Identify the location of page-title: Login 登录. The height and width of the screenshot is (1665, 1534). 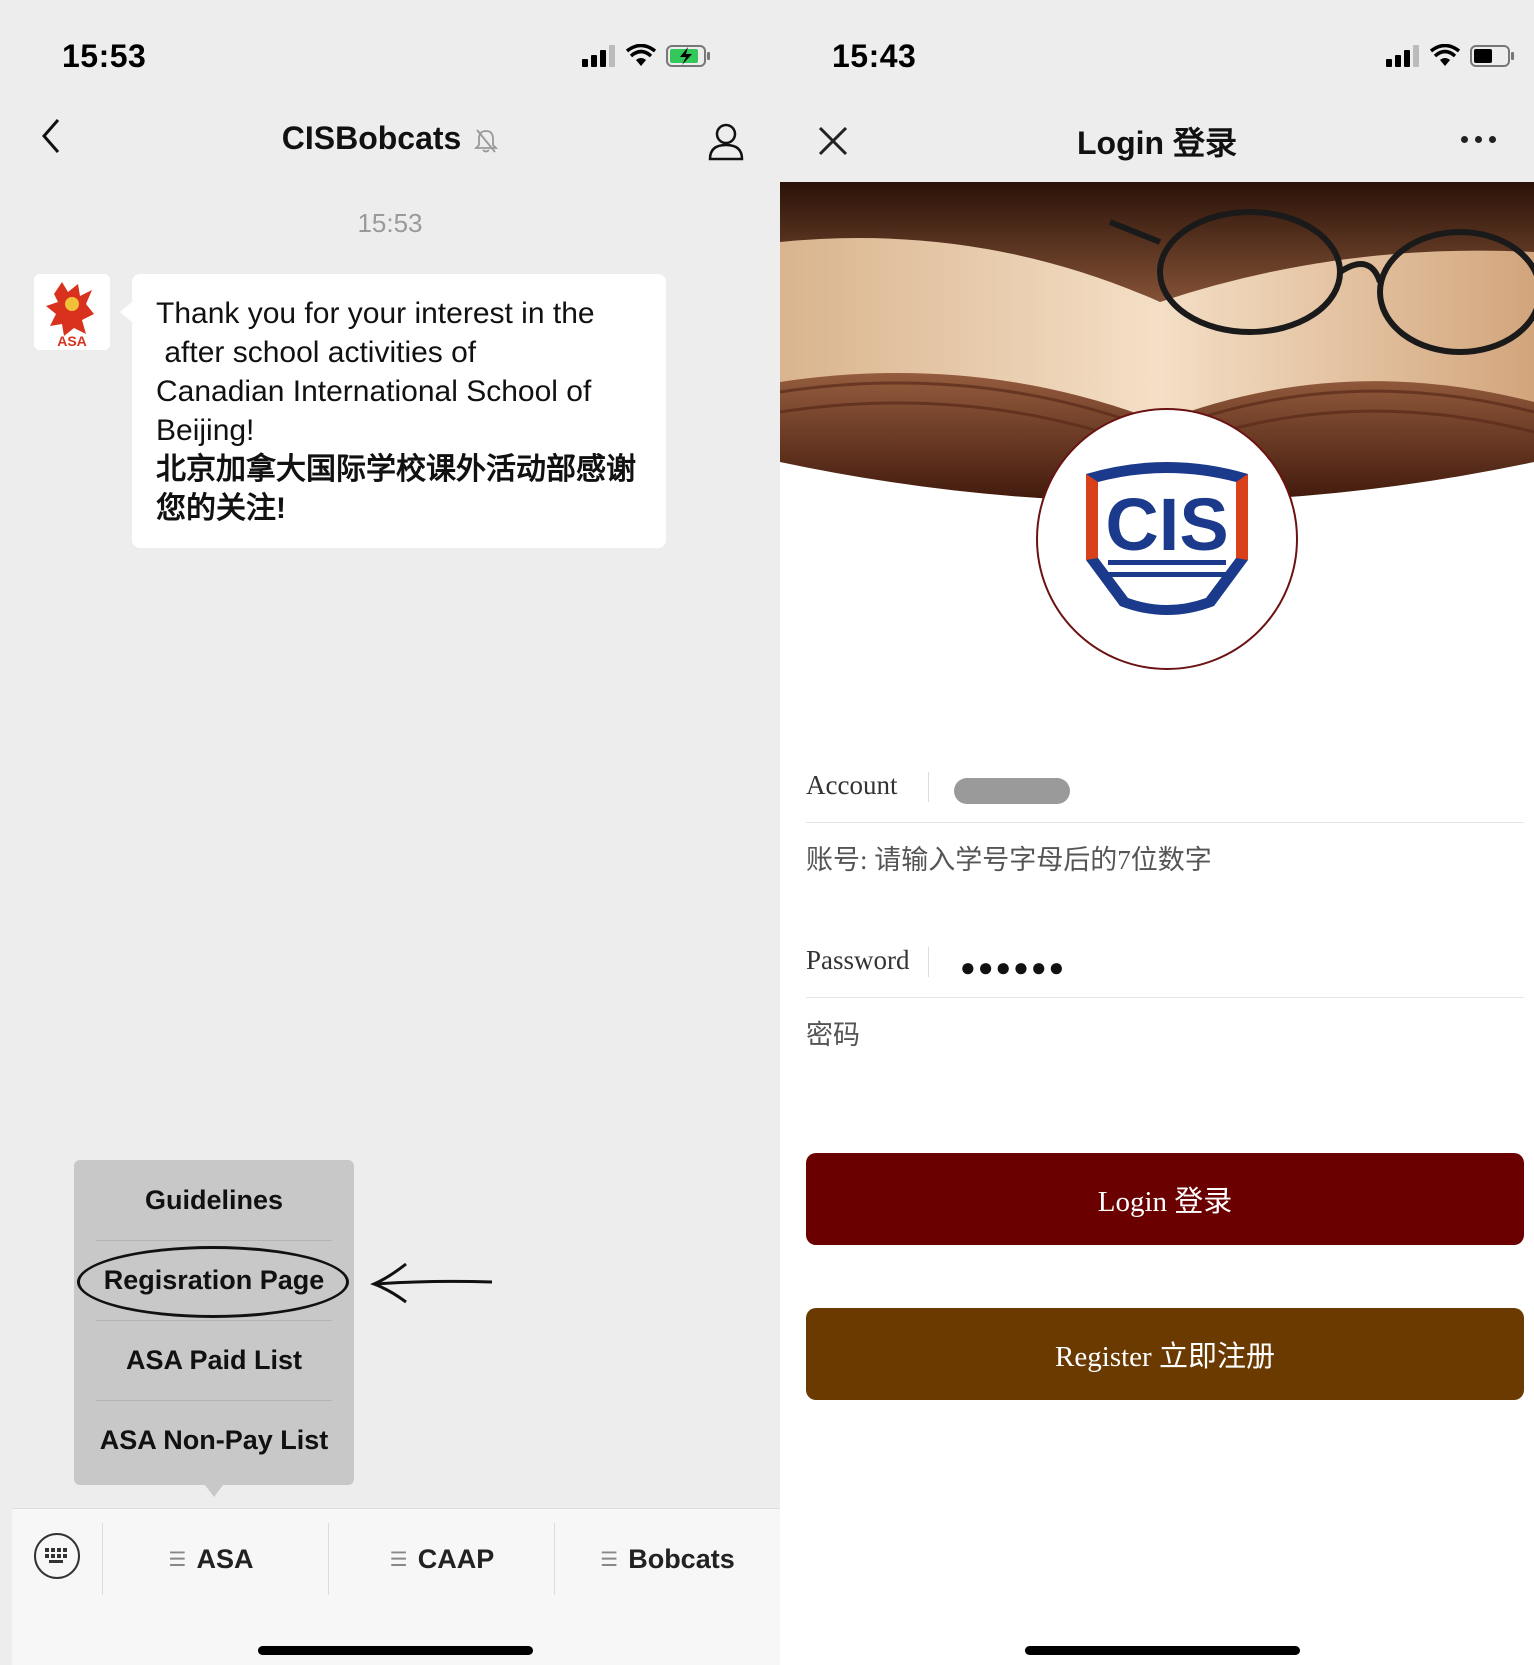
(1157, 143).